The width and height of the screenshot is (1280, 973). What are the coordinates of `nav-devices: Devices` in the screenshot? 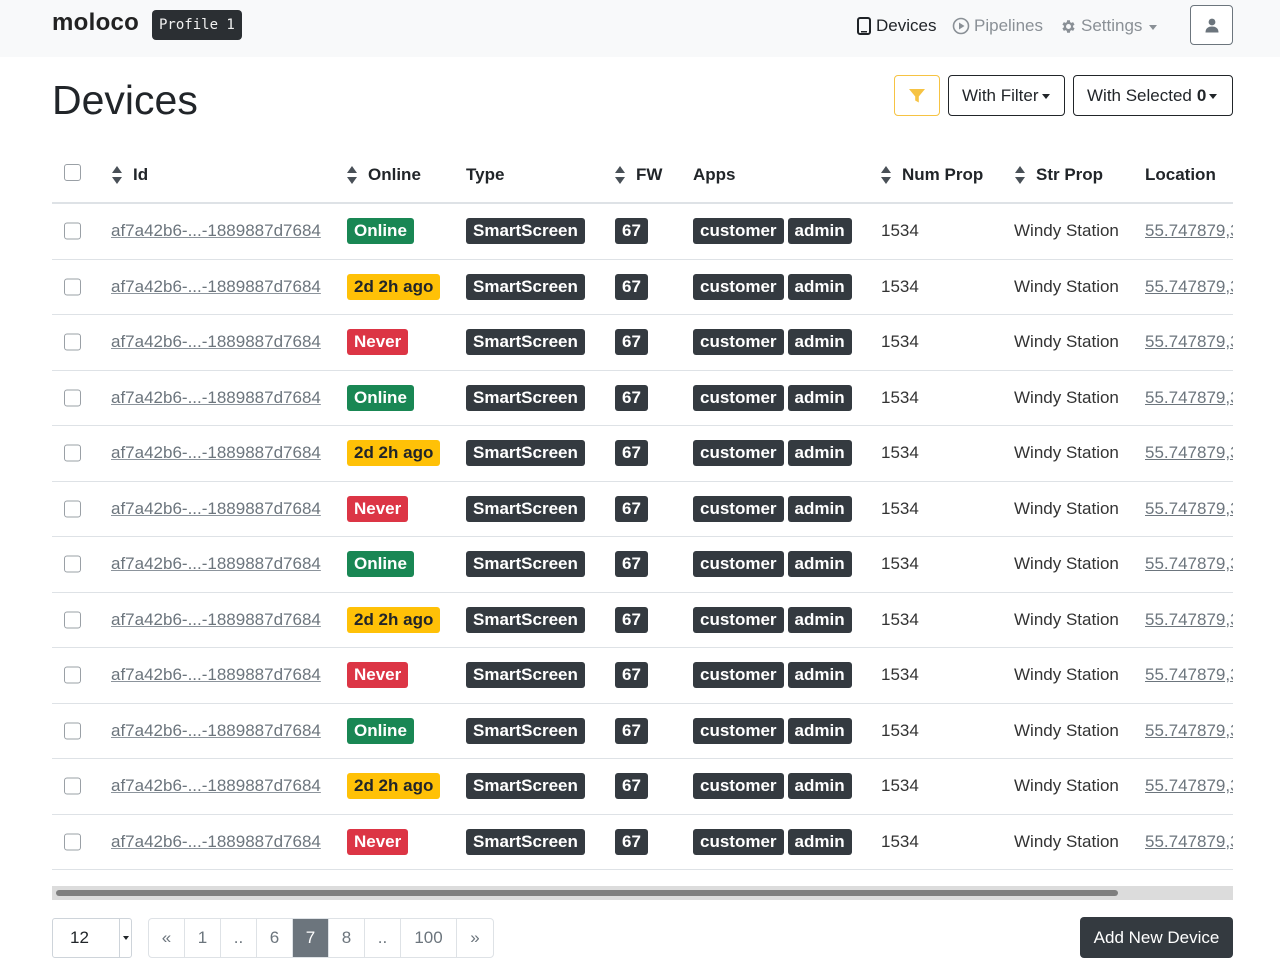 It's located at (896, 26).